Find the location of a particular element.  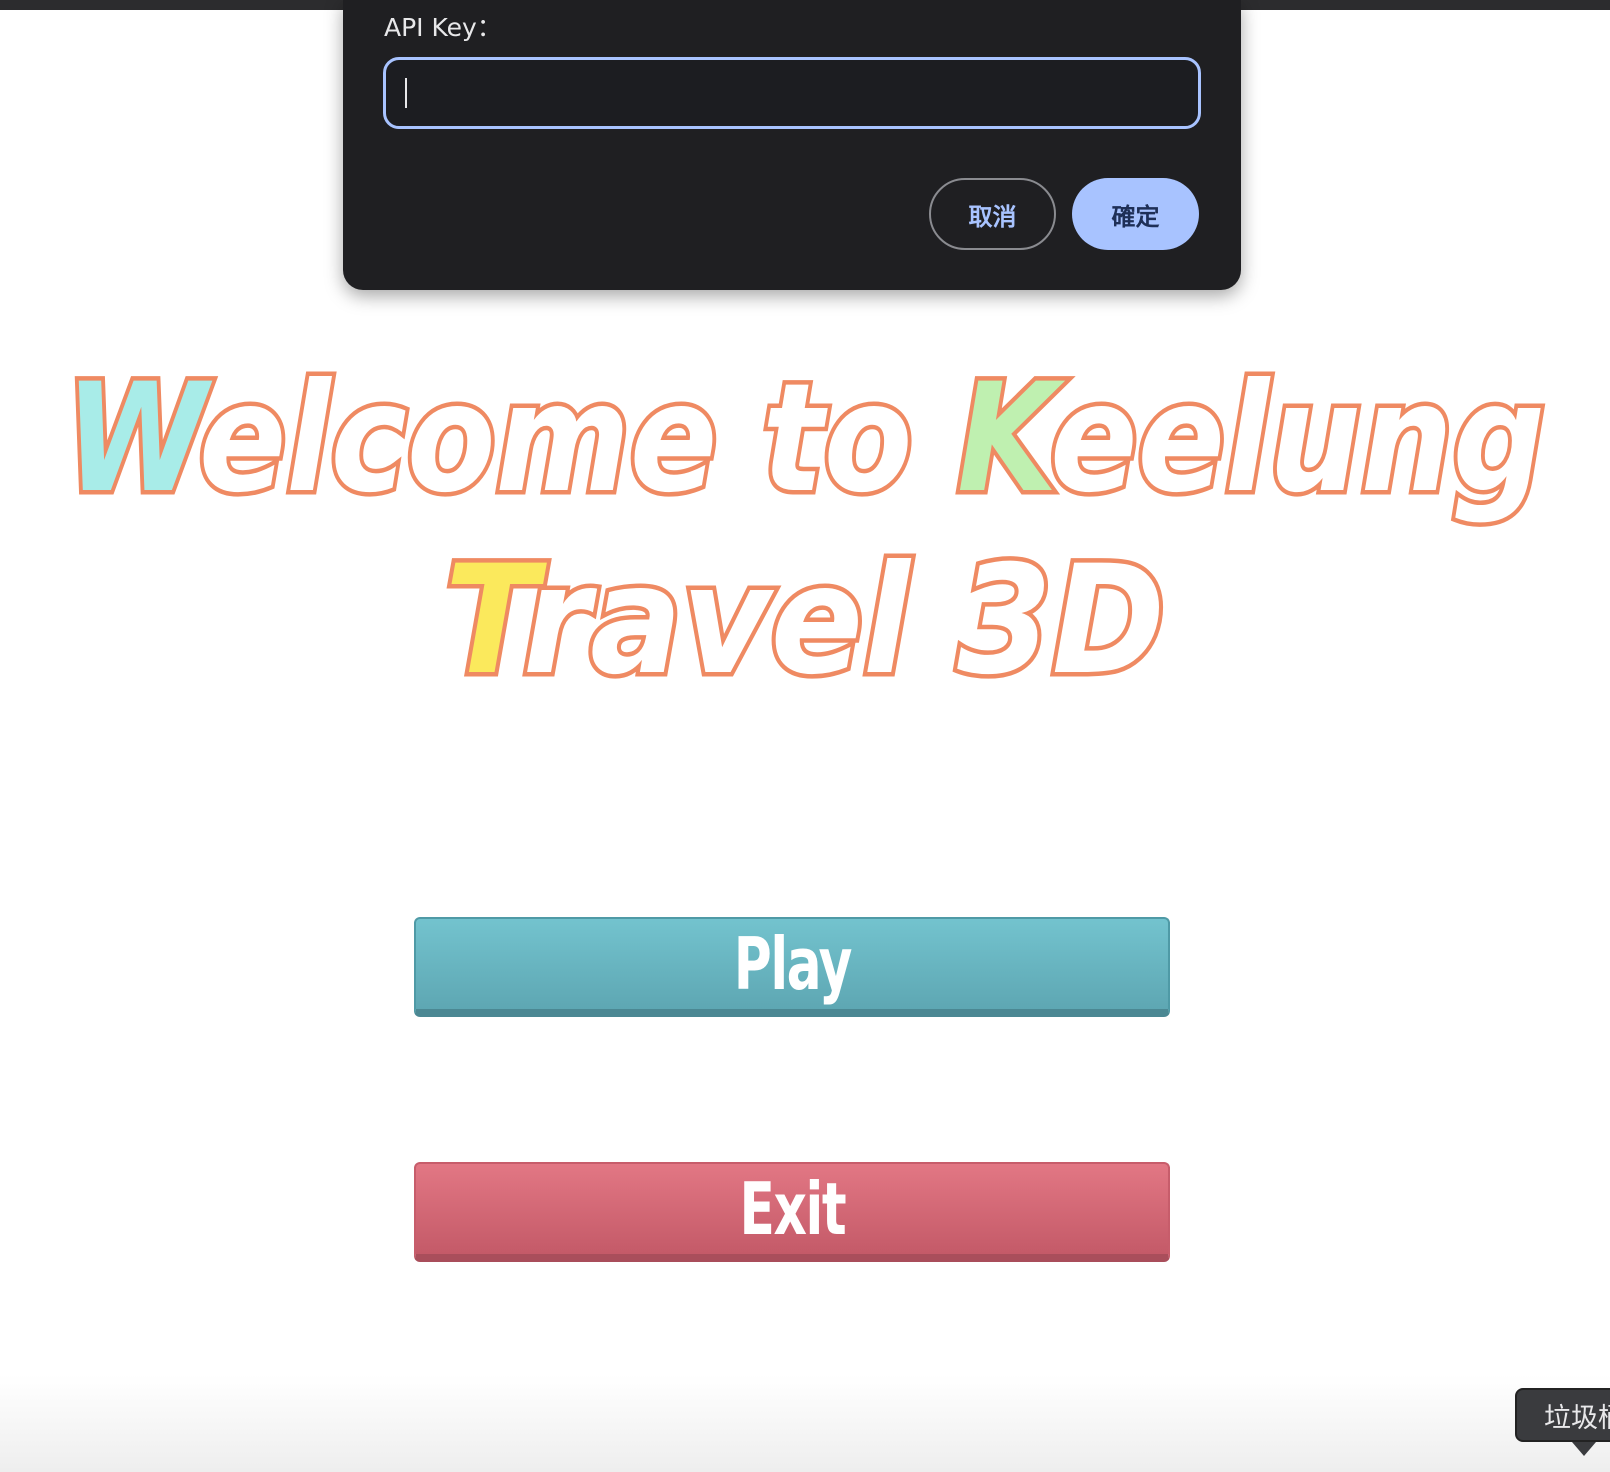

play-button-label: Play is located at coordinates (792, 964).